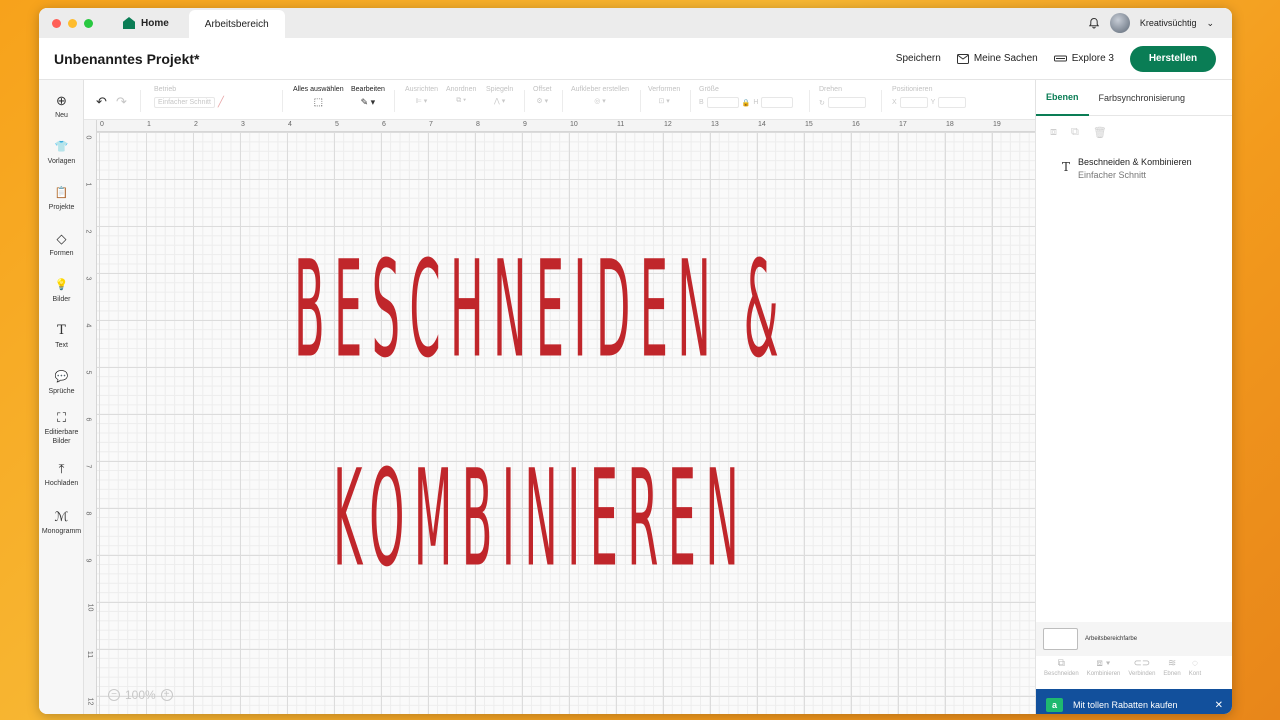 This screenshot has height=720, width=1280. I want to click on align-label: Ausrichten, so click(422, 89).